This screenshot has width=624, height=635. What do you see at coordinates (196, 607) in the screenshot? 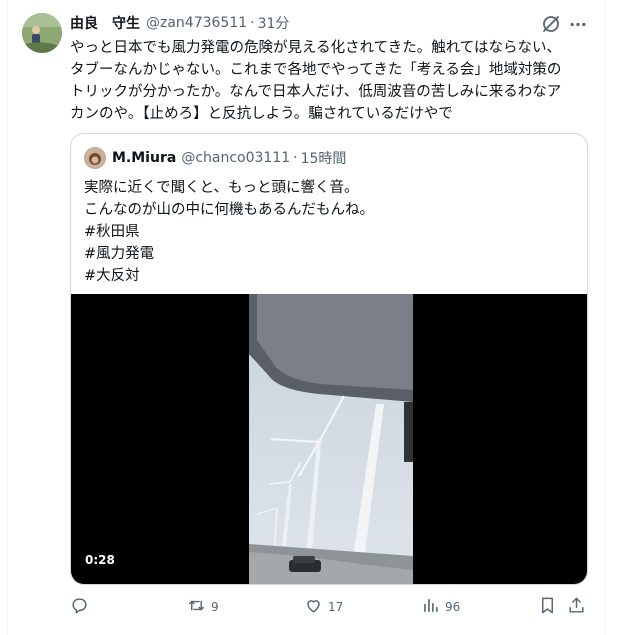
I see `retweet-icon` at bounding box center [196, 607].